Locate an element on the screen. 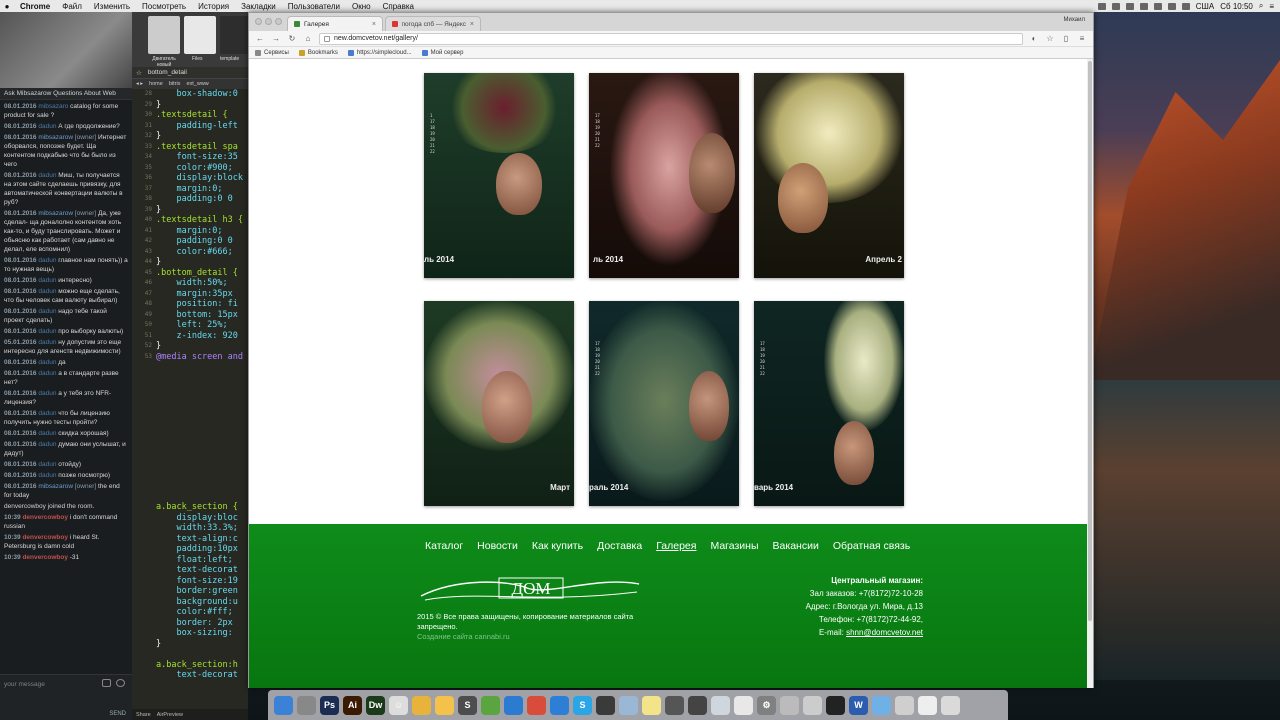 Image resolution: width=1280 pixels, height=720 pixels. footer-nav-link: Новости is located at coordinates (497, 546).